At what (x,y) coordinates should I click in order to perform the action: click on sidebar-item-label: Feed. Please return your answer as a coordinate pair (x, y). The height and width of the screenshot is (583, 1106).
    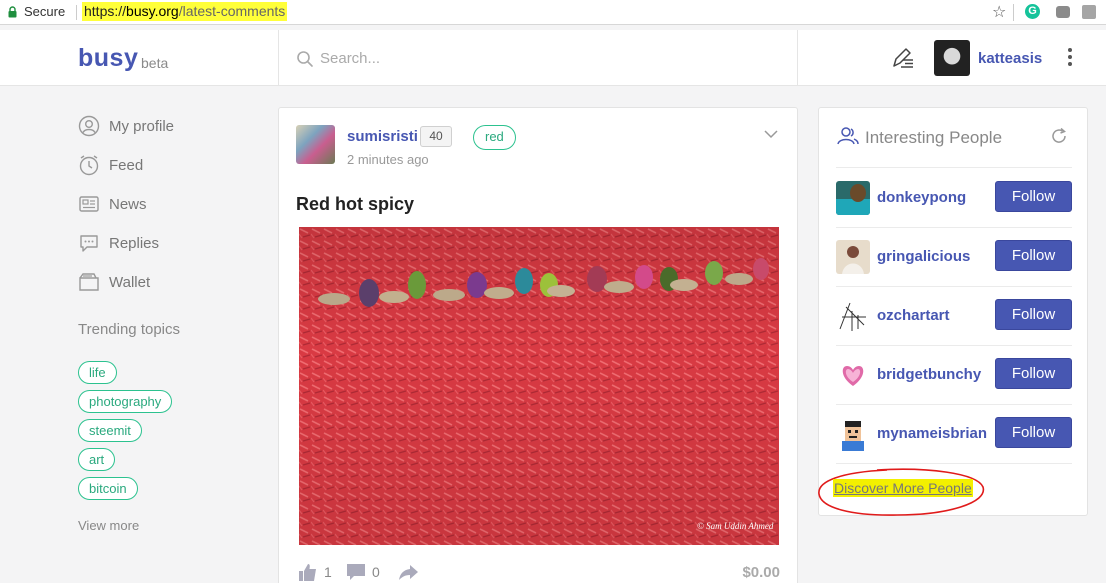
    Looking at the image, I should click on (126, 165).